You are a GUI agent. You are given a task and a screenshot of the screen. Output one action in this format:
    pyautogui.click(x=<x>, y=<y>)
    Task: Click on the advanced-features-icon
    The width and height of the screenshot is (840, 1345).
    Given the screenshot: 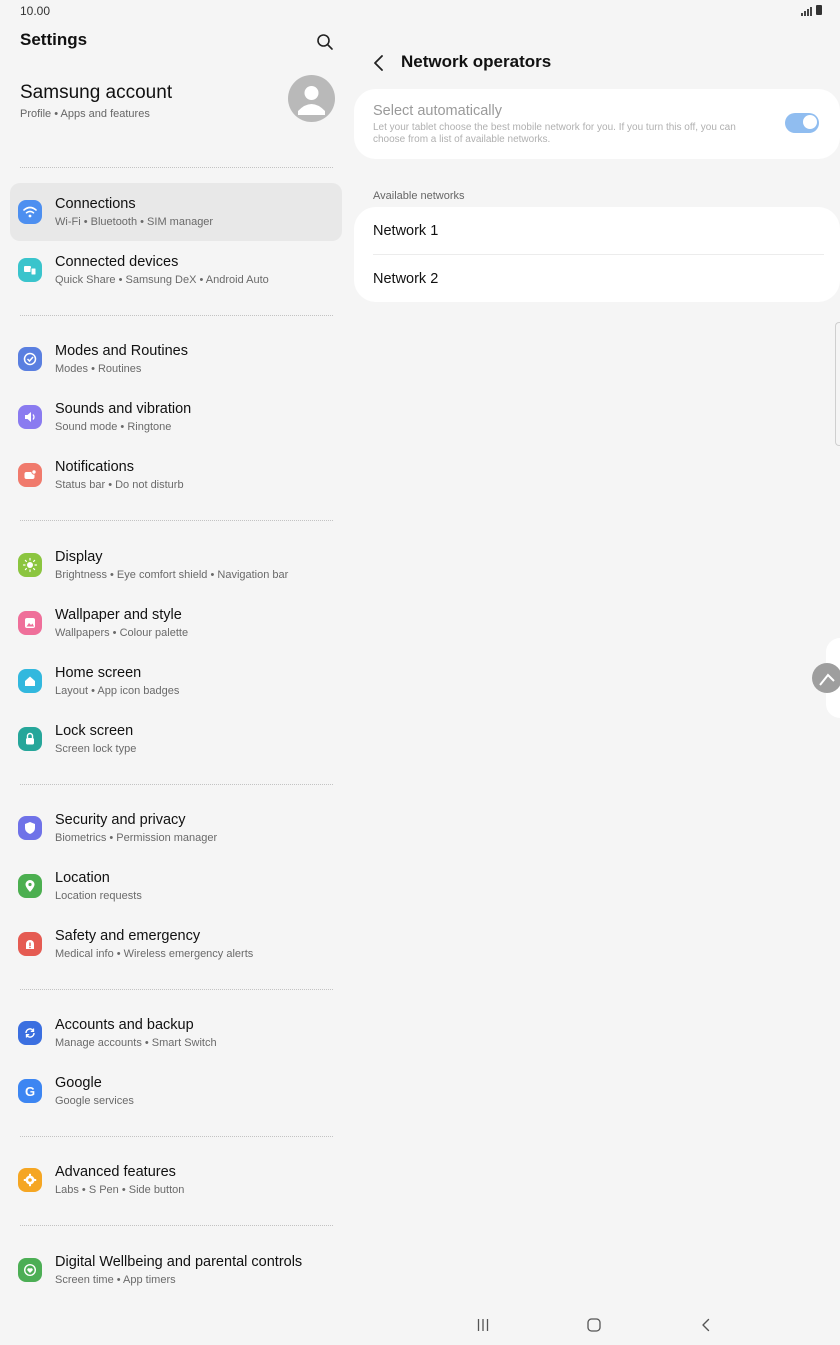 What is the action you would take?
    pyautogui.click(x=30, y=1180)
    